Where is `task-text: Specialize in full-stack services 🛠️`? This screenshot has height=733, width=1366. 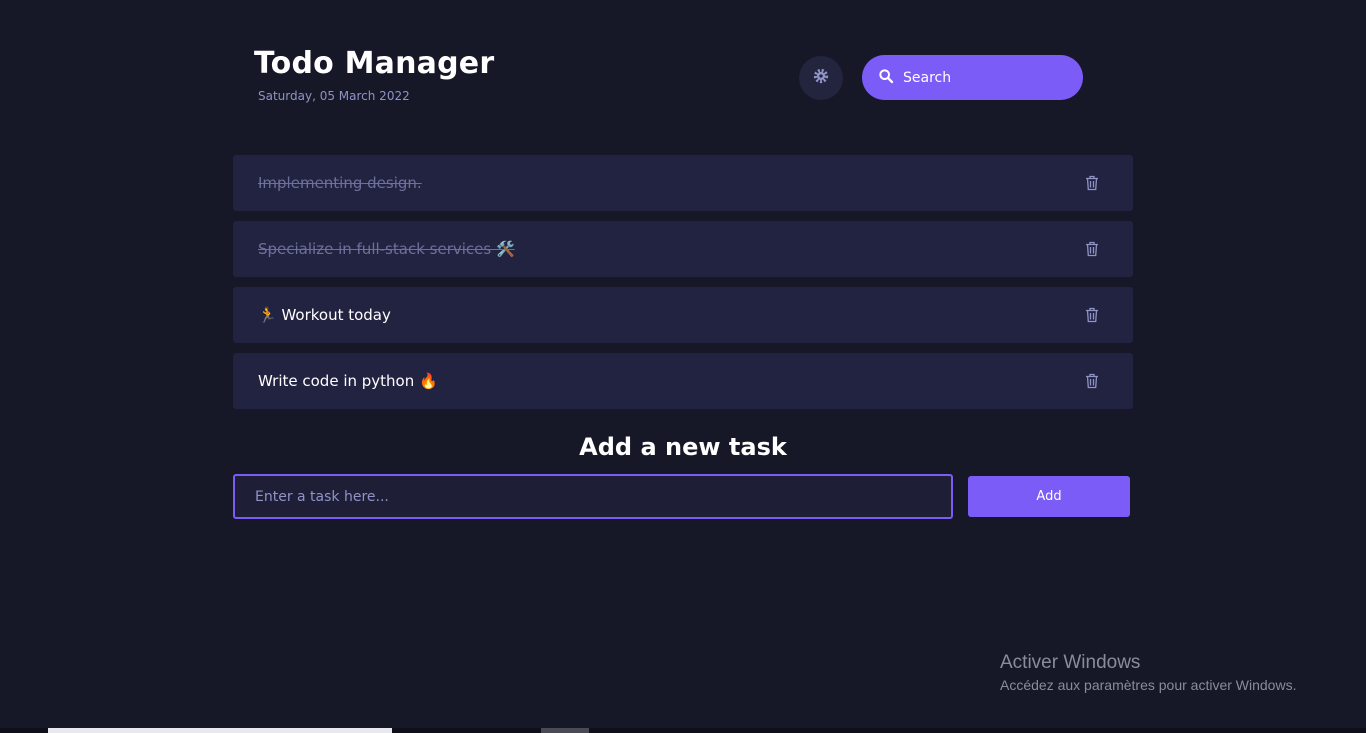 task-text: Specialize in full-stack services 🛠️ is located at coordinates (386, 249).